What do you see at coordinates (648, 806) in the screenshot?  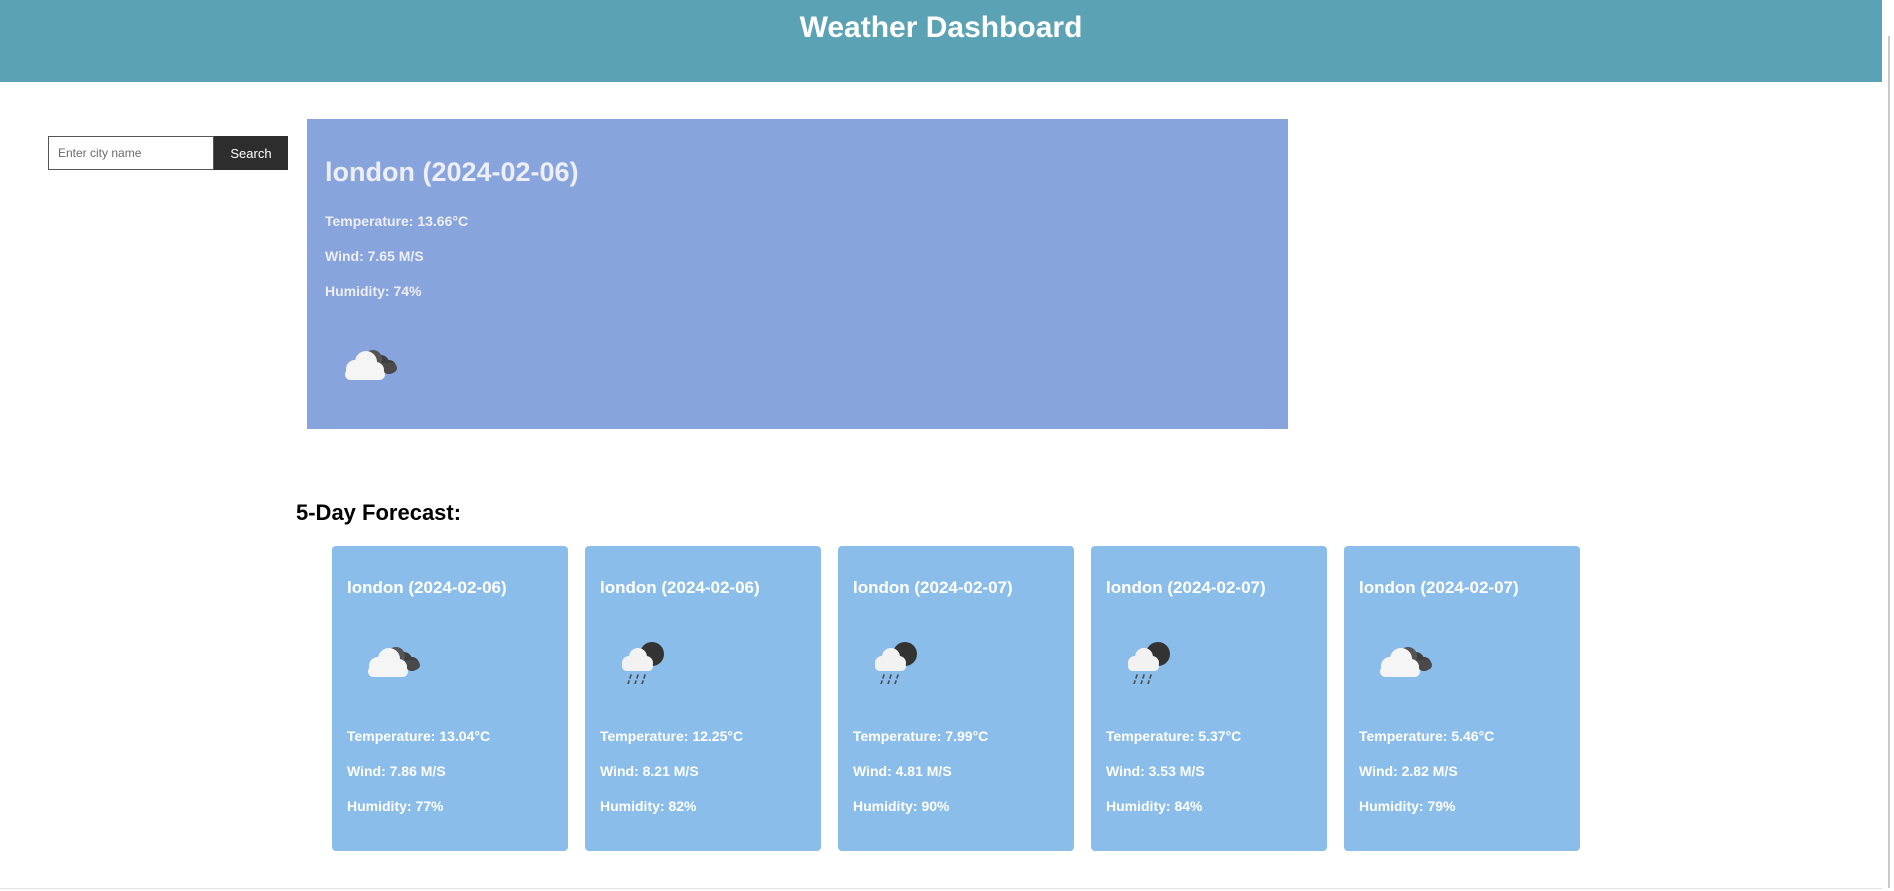 I see `forecast-humidity: Humidity: 82%` at bounding box center [648, 806].